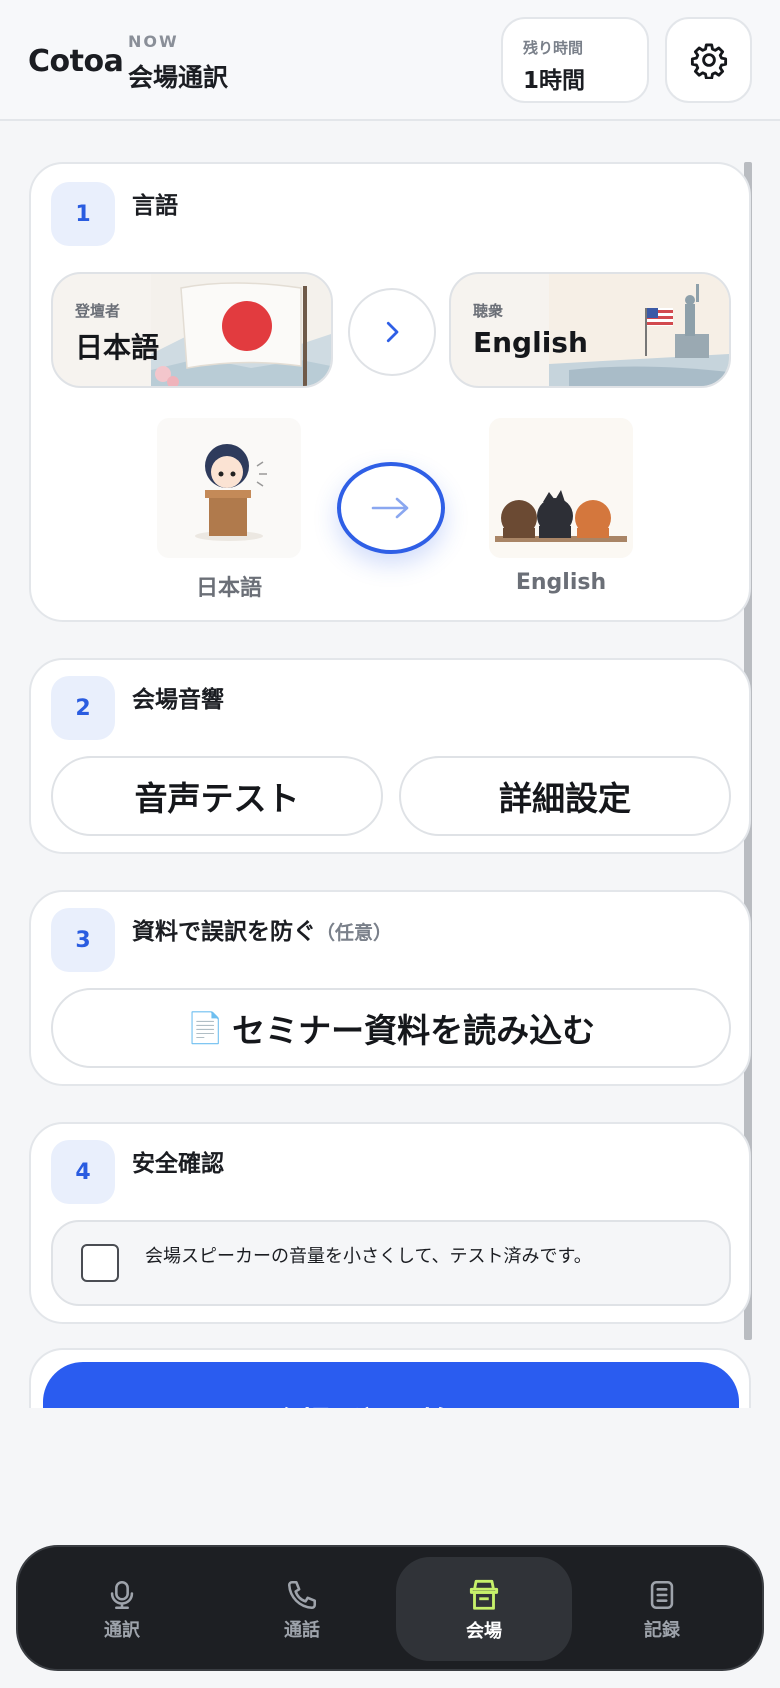 This screenshot has width=780, height=1688. I want to click on nav-item-records: 記録, so click(662, 1610).